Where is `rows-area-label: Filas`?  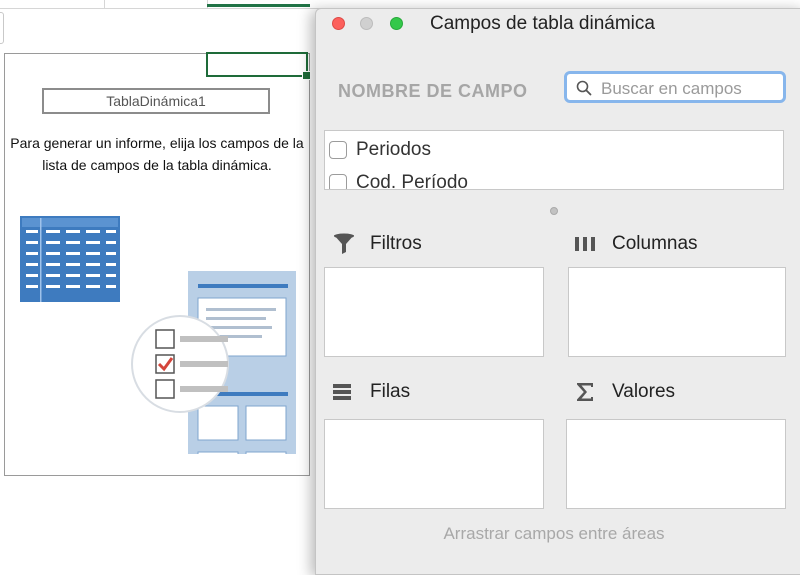
rows-area-label: Filas is located at coordinates (371, 392).